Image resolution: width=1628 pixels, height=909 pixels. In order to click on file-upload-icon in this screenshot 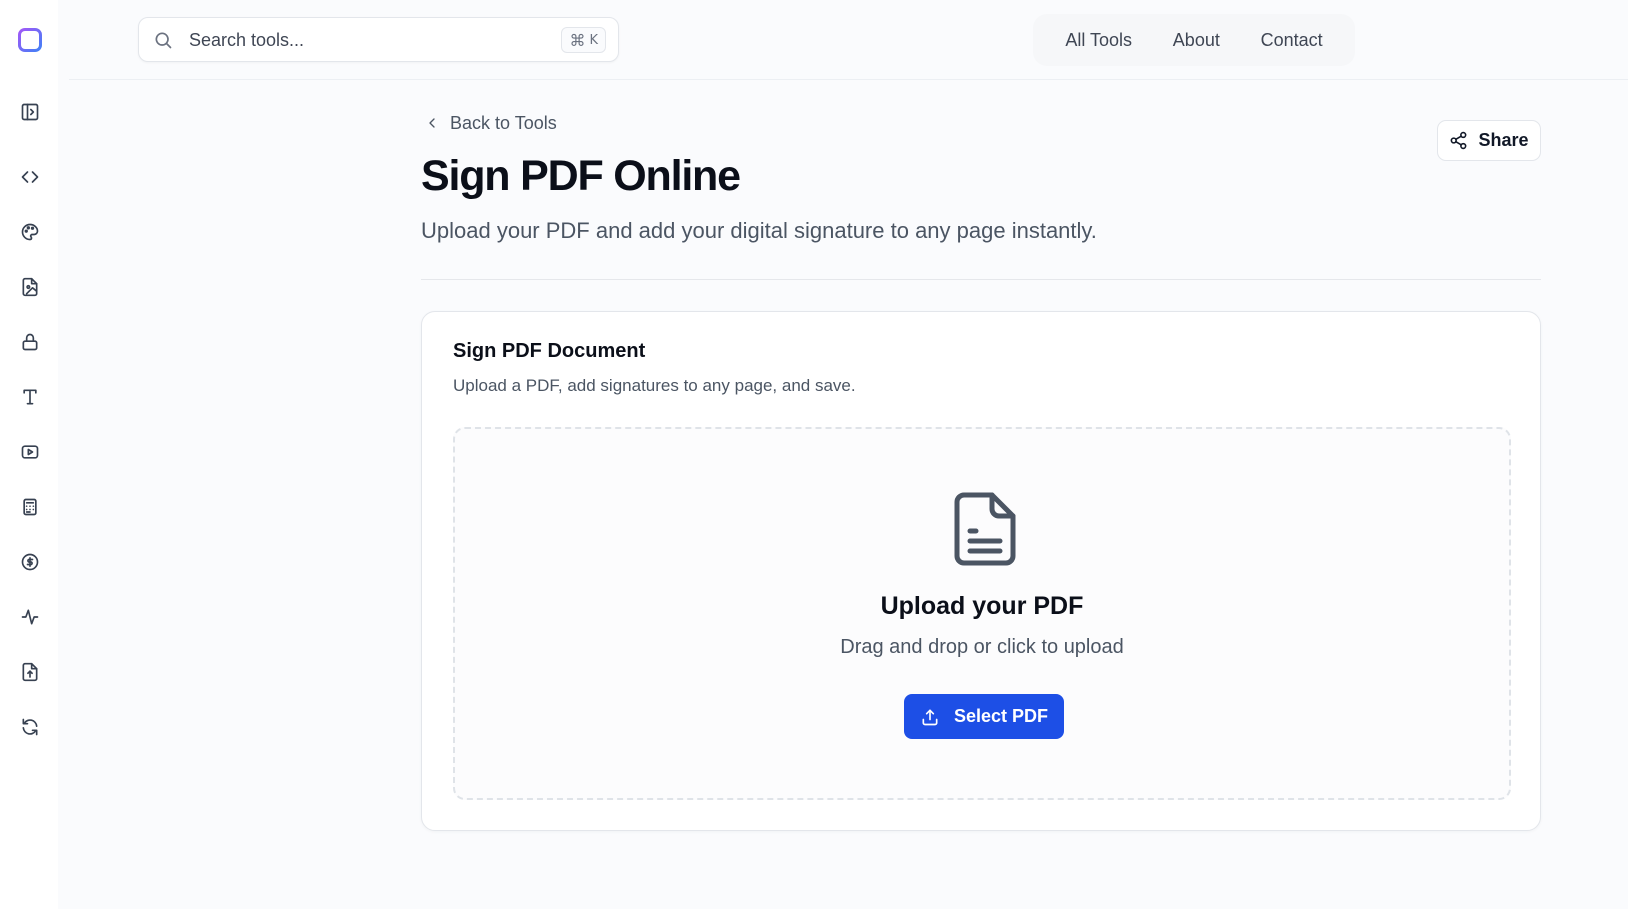, I will do `click(30, 672)`.